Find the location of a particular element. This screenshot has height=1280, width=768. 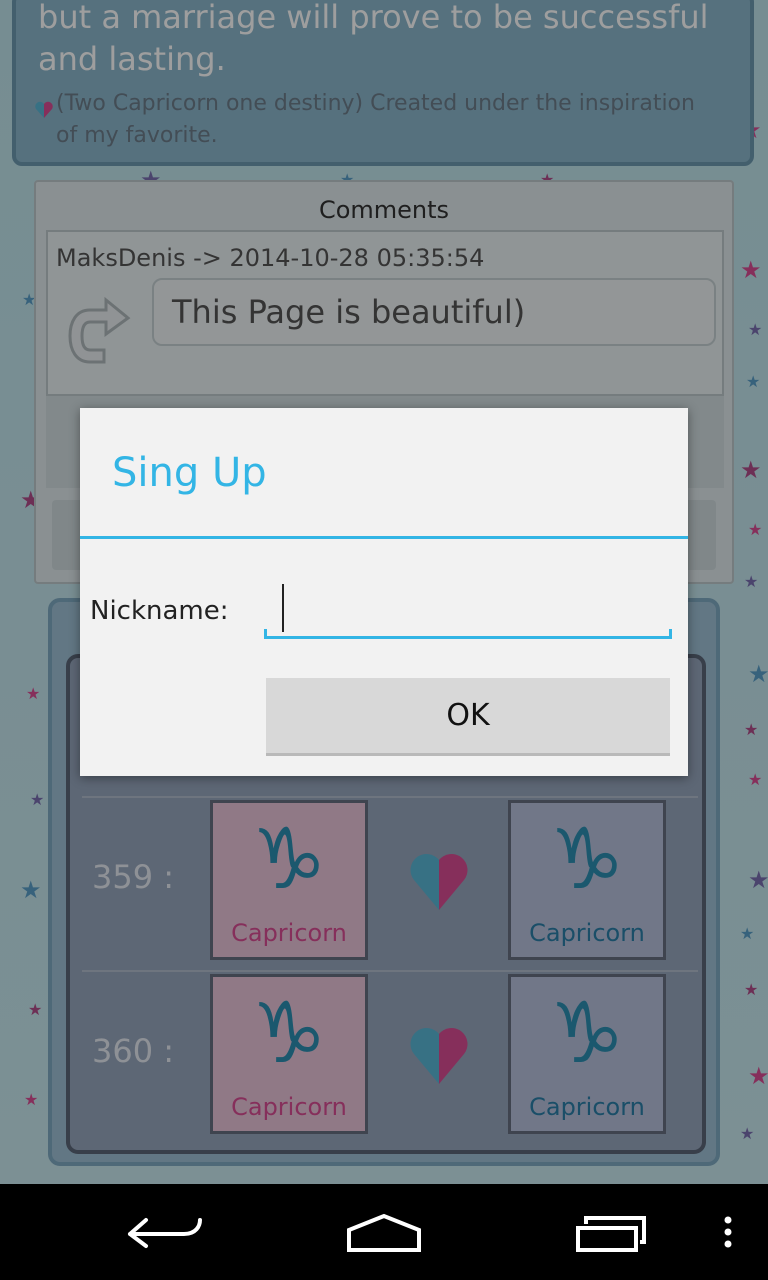

navigation-bar is located at coordinates (384, 1232).